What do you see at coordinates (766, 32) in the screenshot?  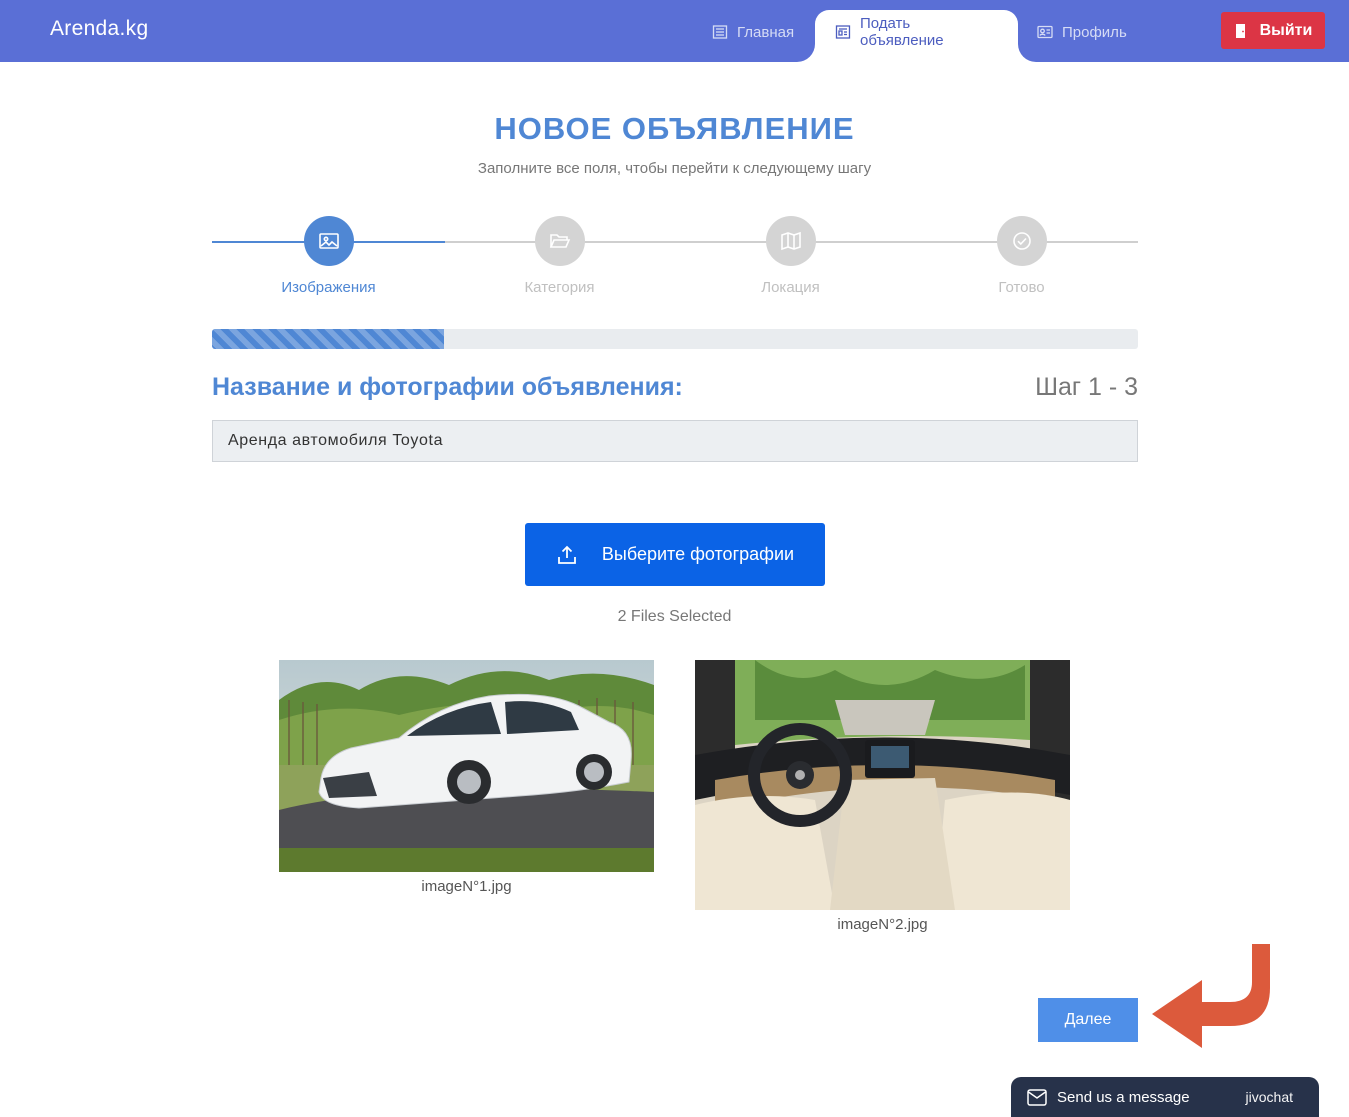 I see `nav-home-label: Главная` at bounding box center [766, 32].